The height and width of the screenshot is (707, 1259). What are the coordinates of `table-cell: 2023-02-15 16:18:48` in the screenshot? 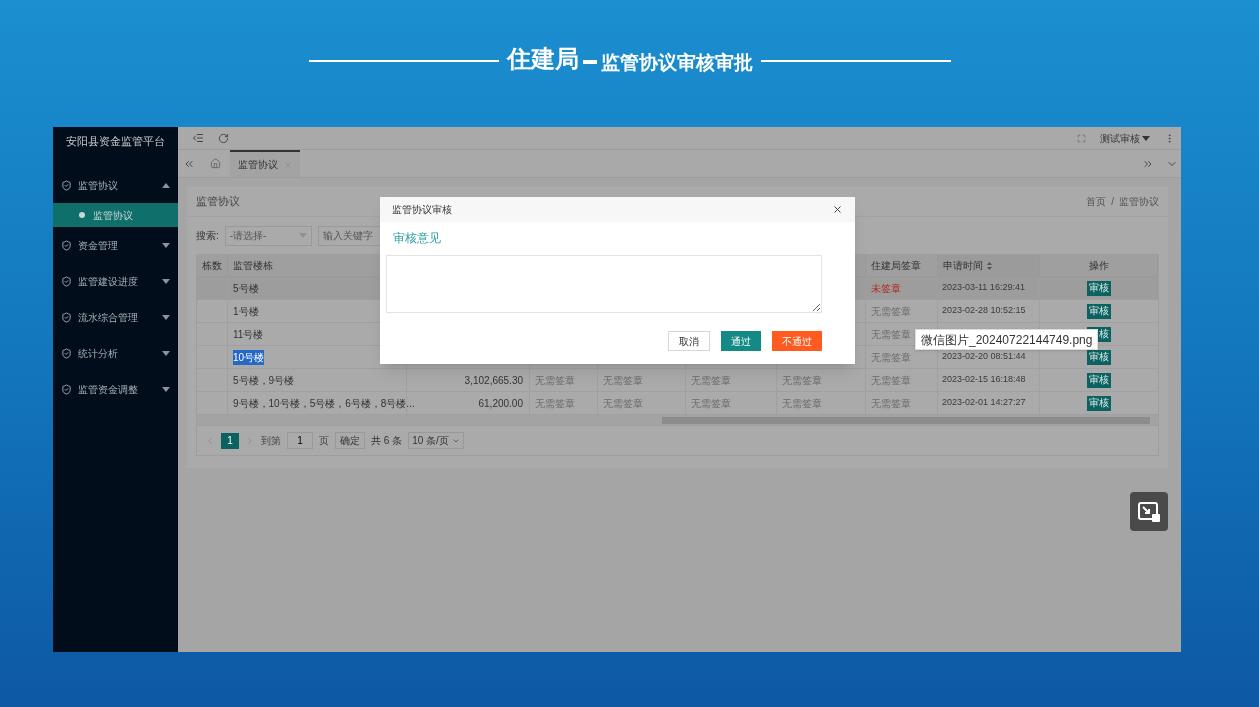 It's located at (984, 380).